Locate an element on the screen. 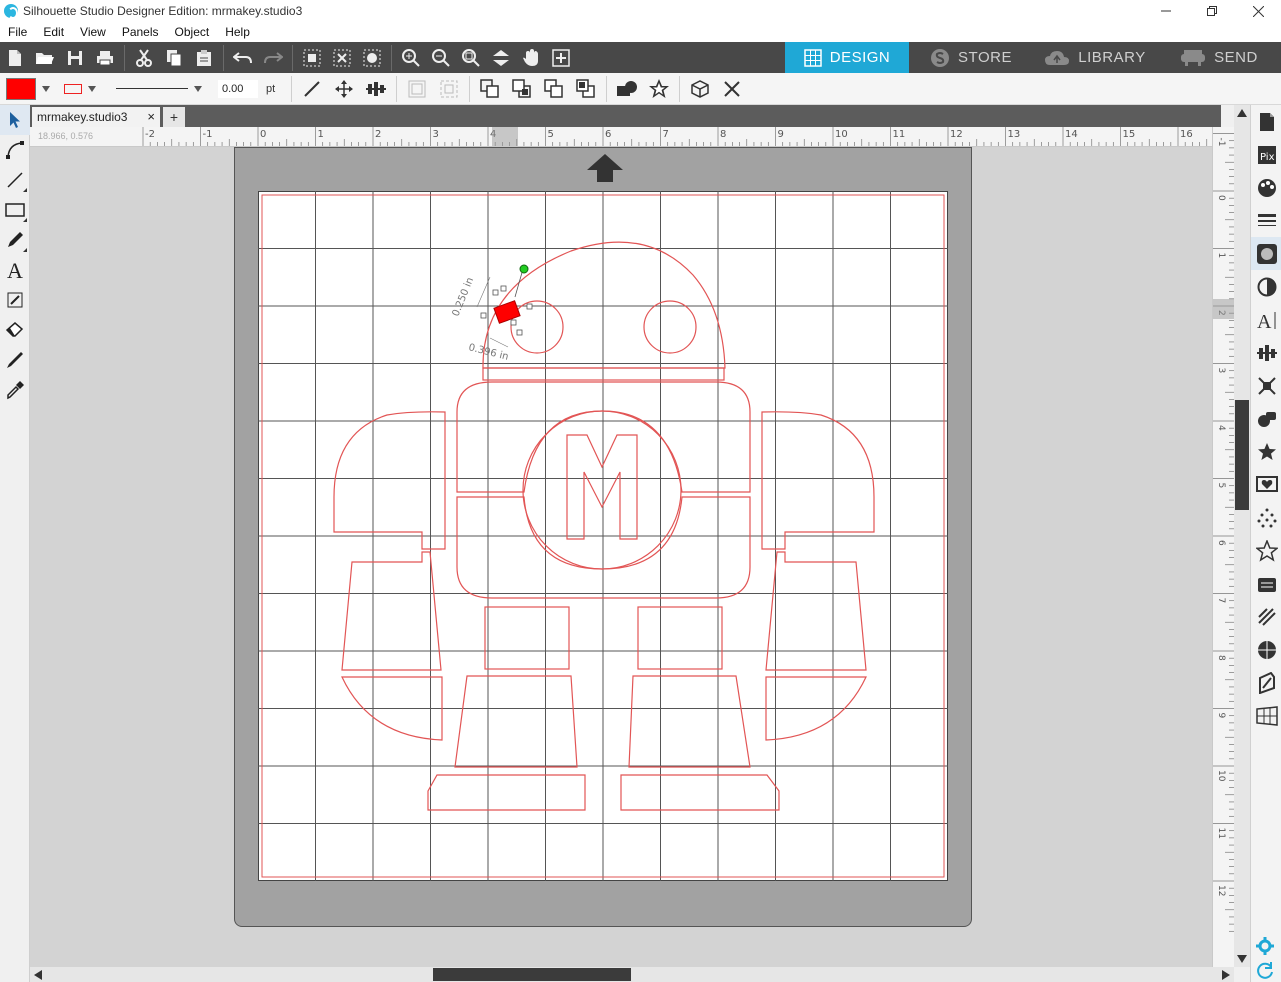 The image size is (1281, 982). line-width-input: 0.00 is located at coordinates (238, 88).